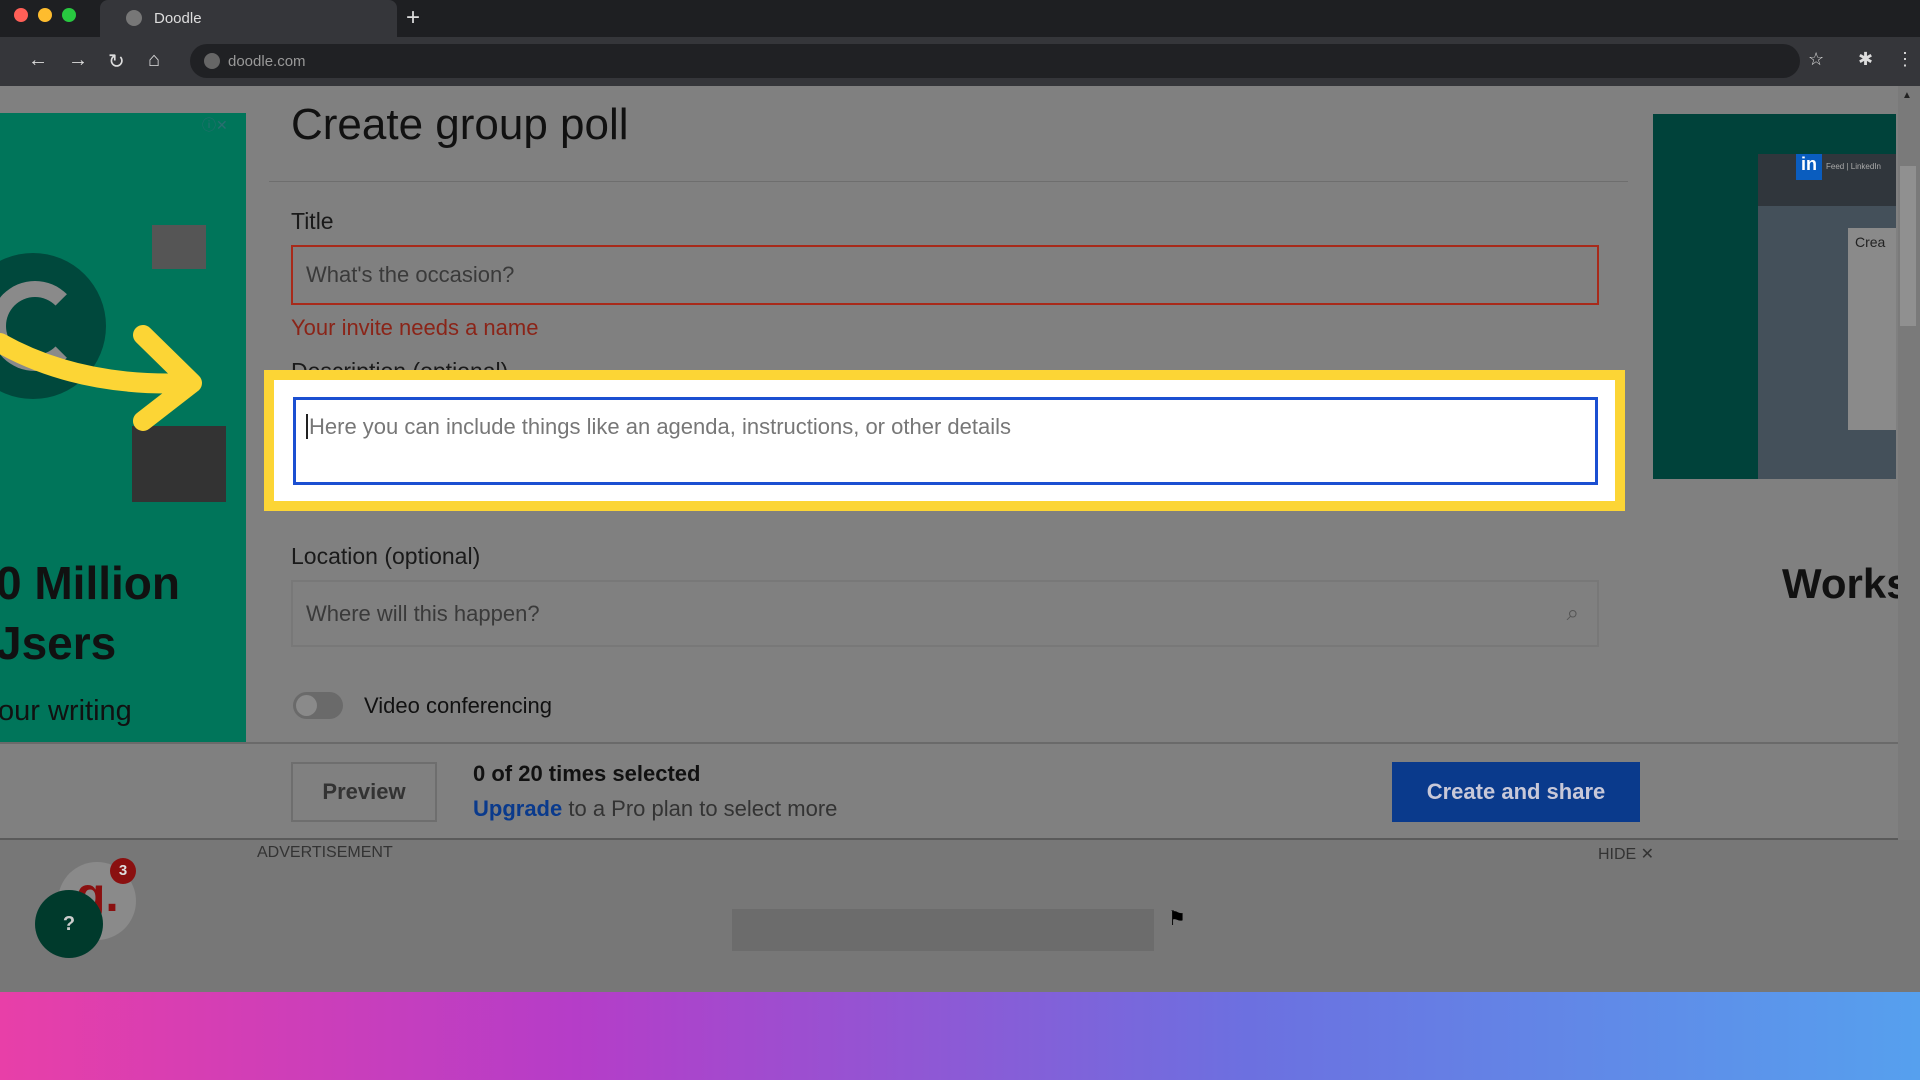 The image size is (1920, 1080). I want to click on scrollbar-thumb, so click(1908, 246).